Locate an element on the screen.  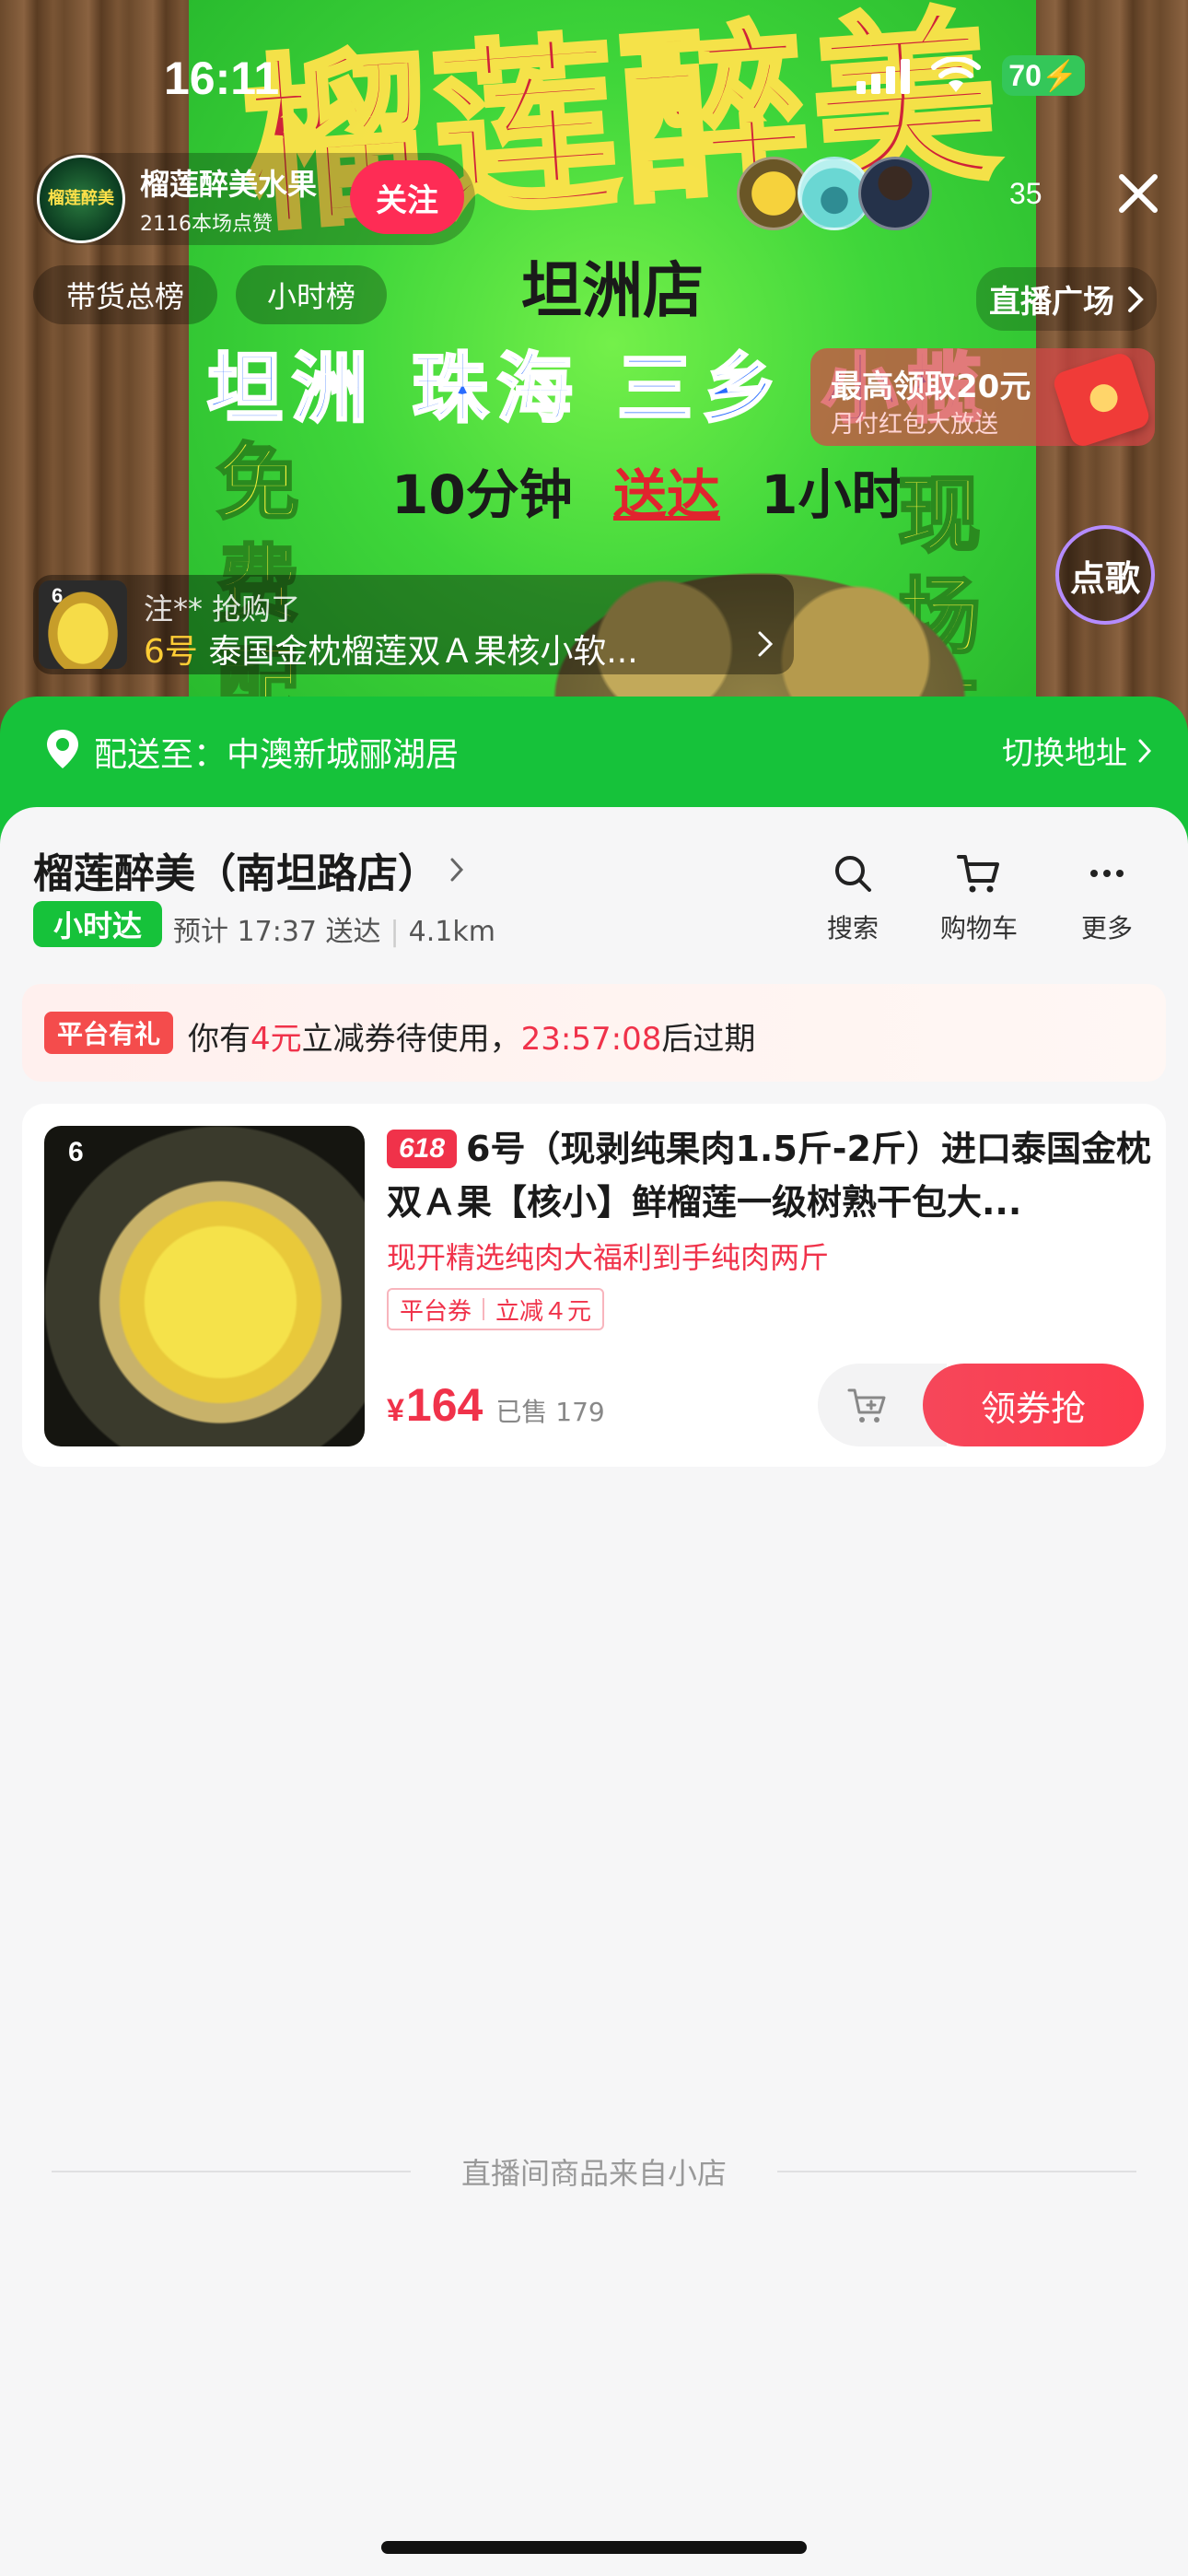
red-packet-title: 最高领取20元 is located at coordinates (931, 387).